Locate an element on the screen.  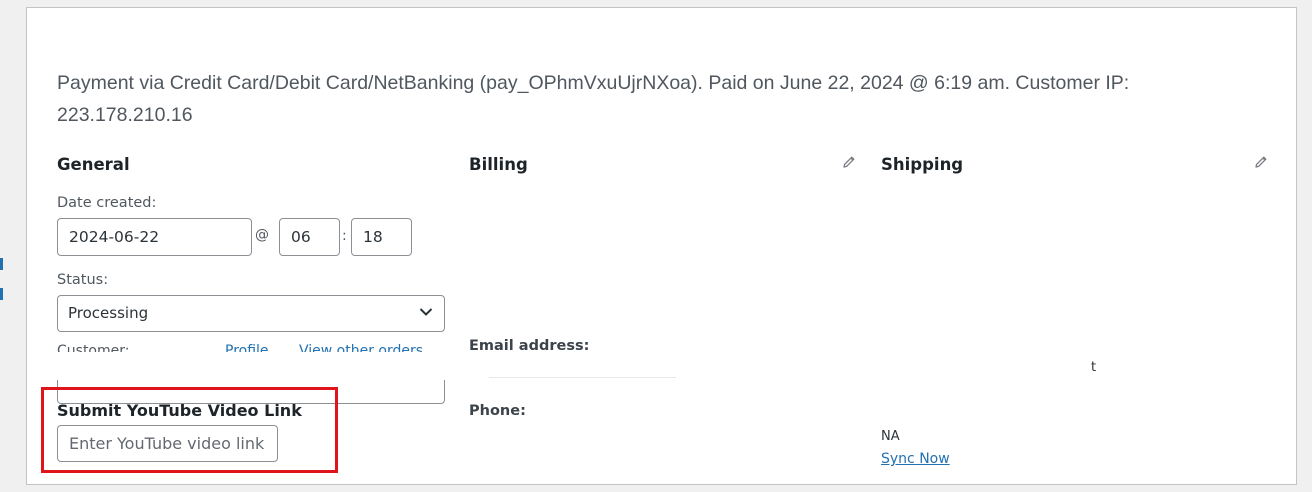
date-created-input is located at coordinates (154, 237).